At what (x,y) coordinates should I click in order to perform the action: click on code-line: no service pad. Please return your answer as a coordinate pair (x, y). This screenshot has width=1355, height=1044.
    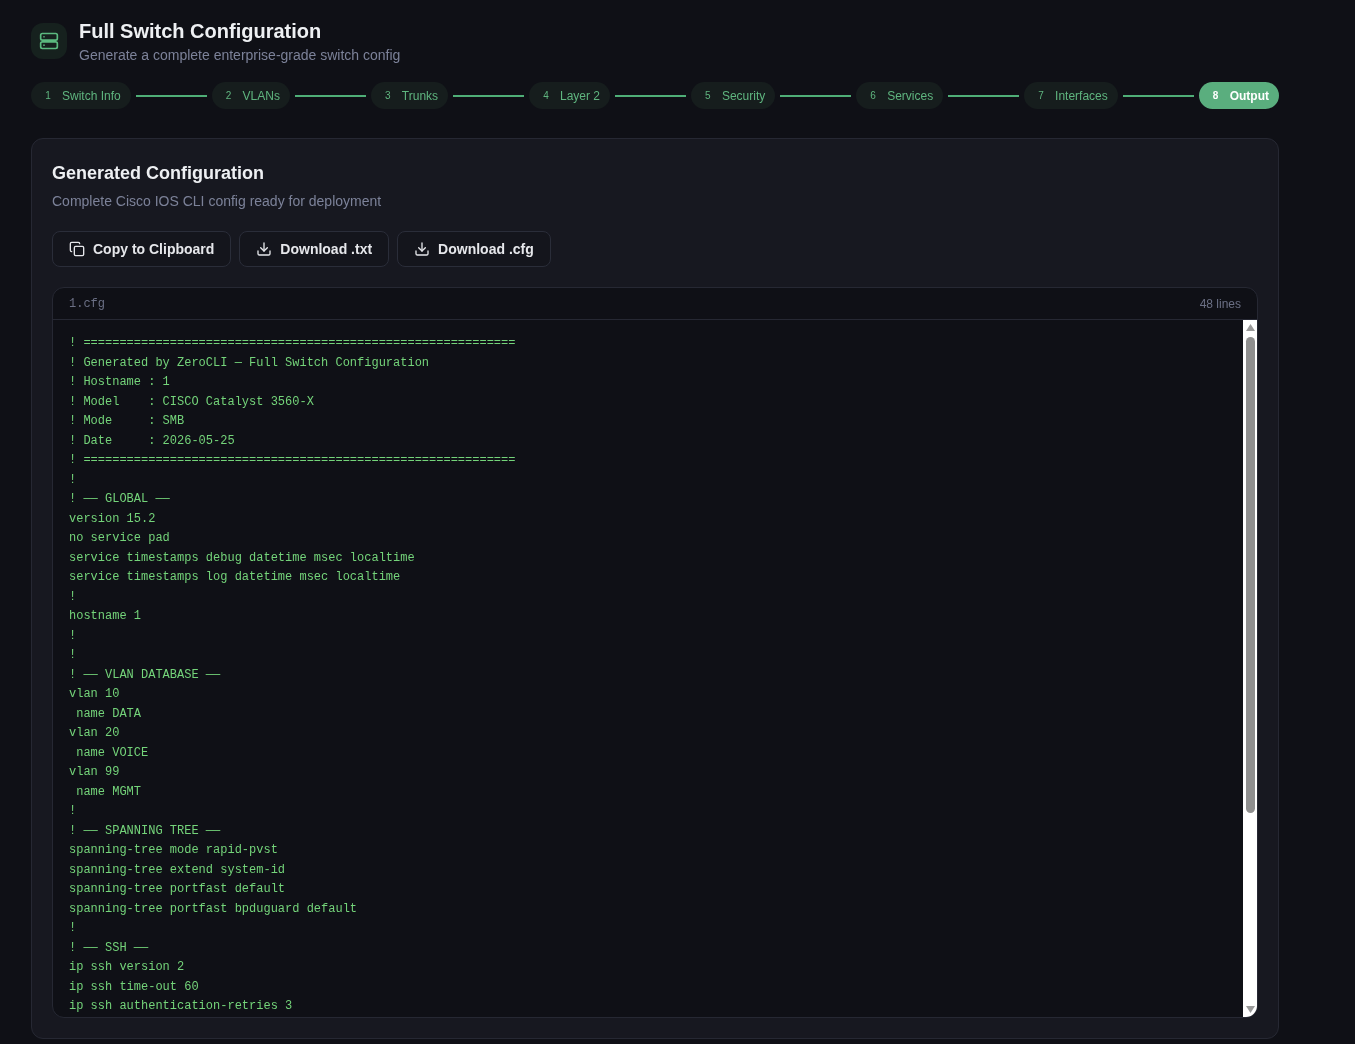
    Looking at the image, I should click on (119, 538).